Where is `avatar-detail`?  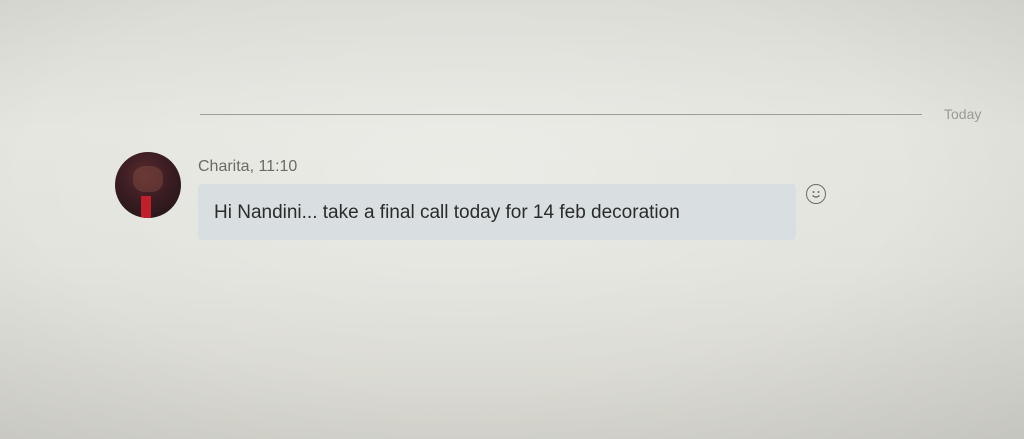 avatar-detail is located at coordinates (148, 179).